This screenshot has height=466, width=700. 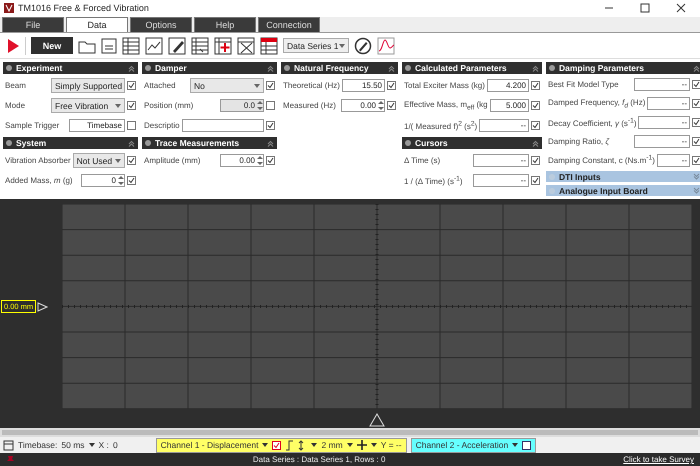 I want to click on dropdown: Simply Supported, so click(x=88, y=86).